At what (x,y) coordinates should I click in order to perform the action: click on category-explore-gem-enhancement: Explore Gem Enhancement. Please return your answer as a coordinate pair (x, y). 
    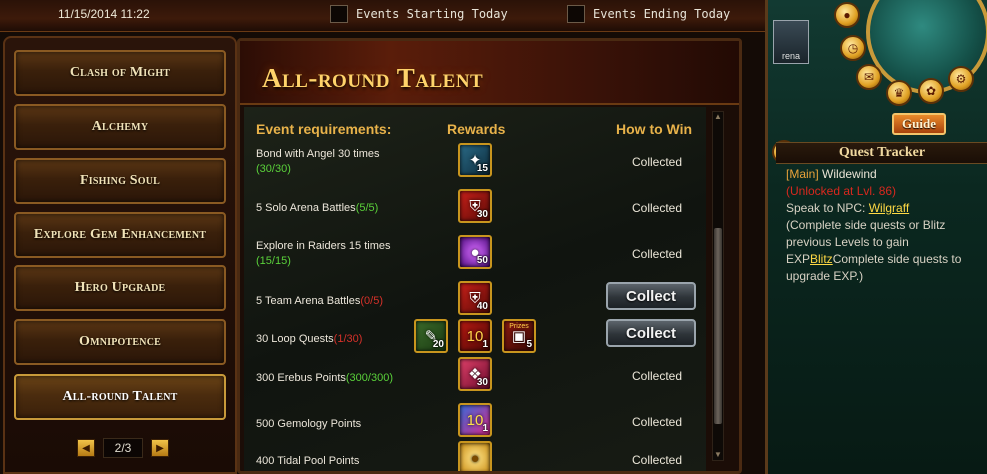
    Looking at the image, I should click on (120, 235).